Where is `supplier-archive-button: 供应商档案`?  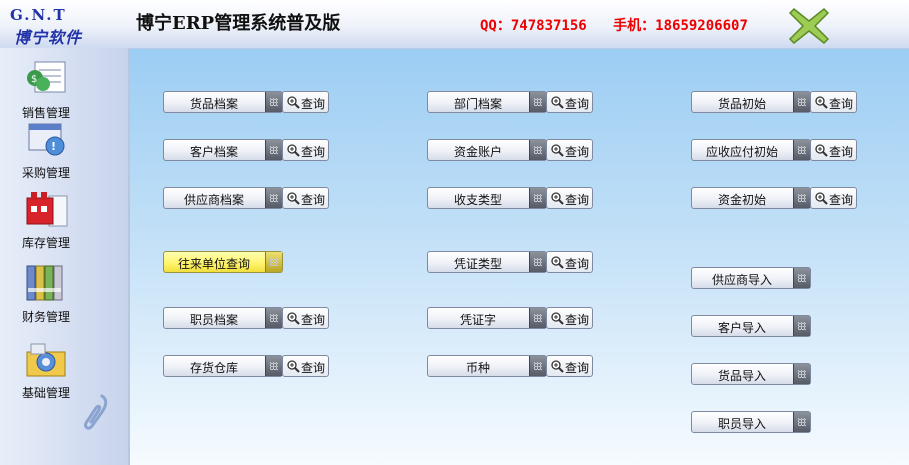 supplier-archive-button: 供应商档案 is located at coordinates (223, 198).